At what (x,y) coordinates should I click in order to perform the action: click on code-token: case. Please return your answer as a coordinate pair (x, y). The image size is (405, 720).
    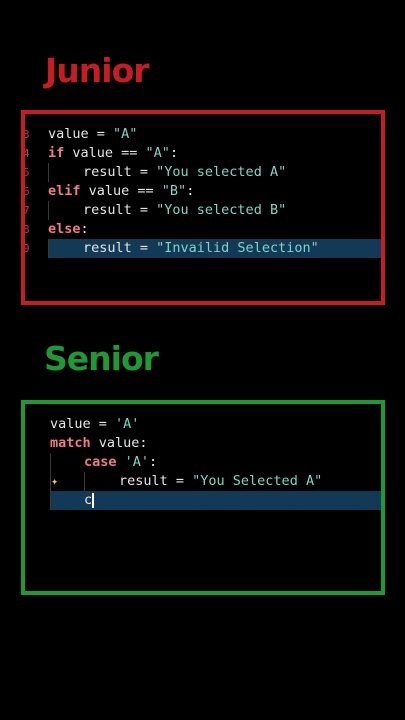
    Looking at the image, I should click on (100, 462).